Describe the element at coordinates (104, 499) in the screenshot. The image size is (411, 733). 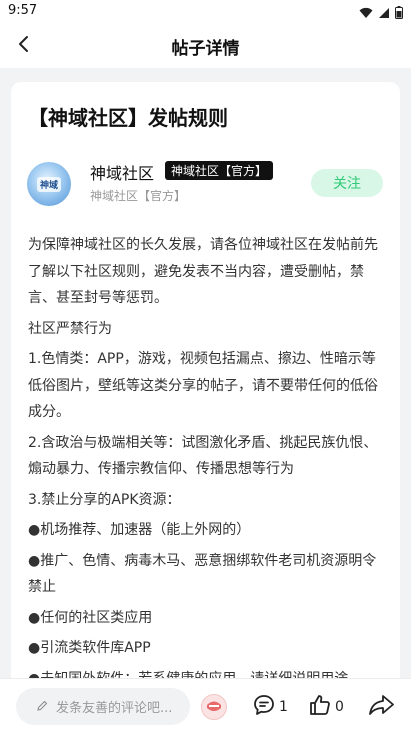
I see `post-paragraph: 3.禁止分享的APK资源：` at that location.